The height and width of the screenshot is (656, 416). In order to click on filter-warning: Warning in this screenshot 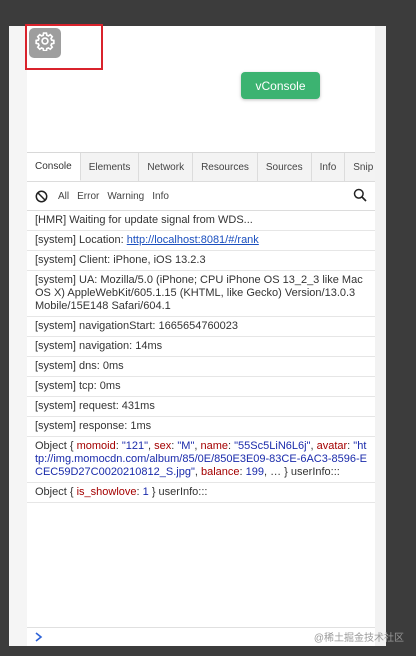, I will do `click(125, 196)`.